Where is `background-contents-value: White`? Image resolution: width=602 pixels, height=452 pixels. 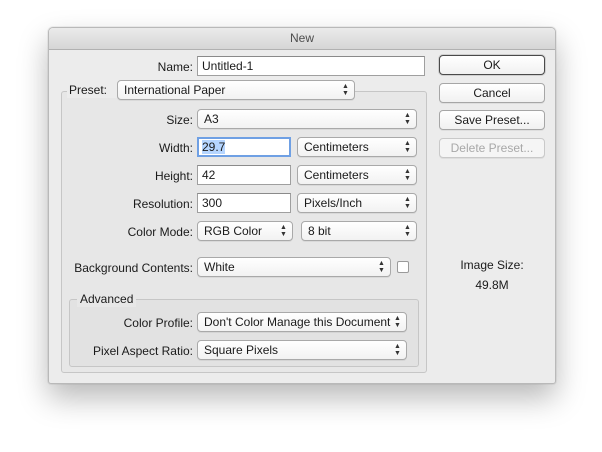
background-contents-value: White is located at coordinates (219, 267).